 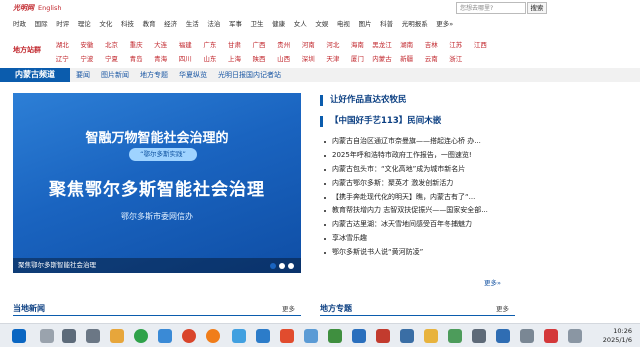 I want to click on news-item: 内蒙古达里湖：冰天雪地间感受百年冬捕魅力, so click(x=420, y=225).